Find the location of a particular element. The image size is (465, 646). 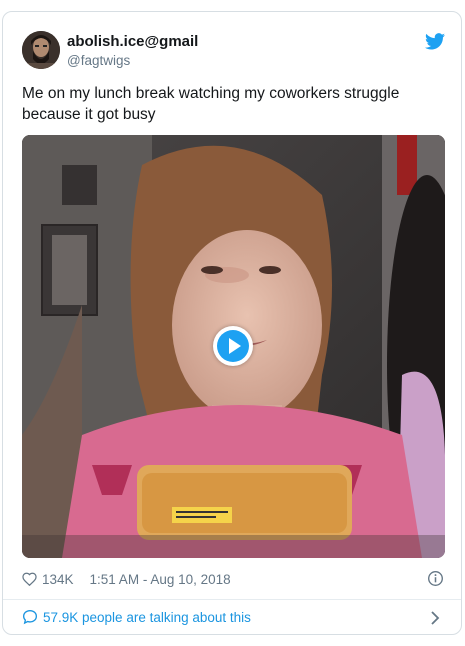

heart-icon is located at coordinates (29, 579).